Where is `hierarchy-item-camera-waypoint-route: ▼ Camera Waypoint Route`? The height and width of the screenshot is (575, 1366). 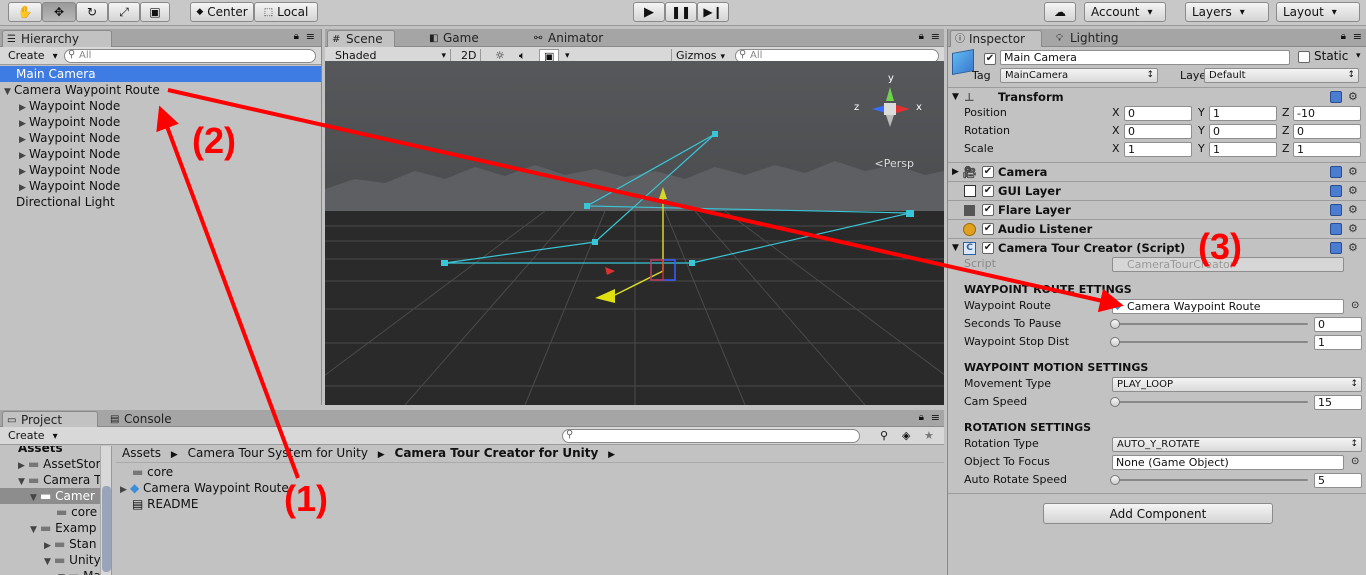 hierarchy-item-camera-waypoint-route: ▼ Camera Waypoint Route is located at coordinates (160, 90).